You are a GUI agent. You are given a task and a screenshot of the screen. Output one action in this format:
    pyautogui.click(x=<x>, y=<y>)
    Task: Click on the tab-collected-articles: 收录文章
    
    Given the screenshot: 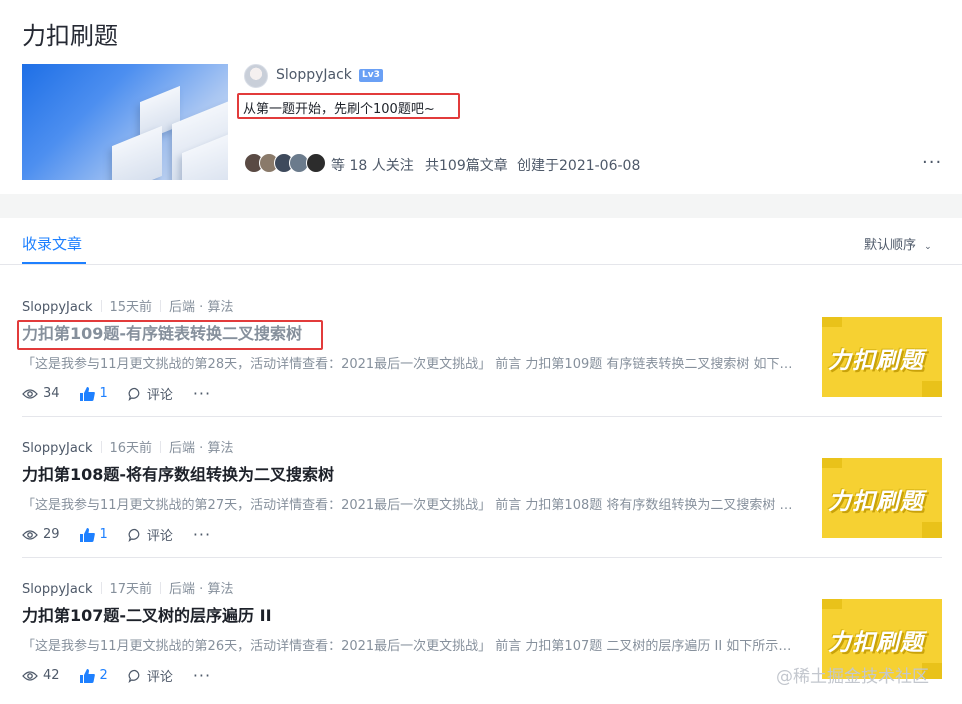 What is the action you would take?
    pyautogui.click(x=52, y=243)
    